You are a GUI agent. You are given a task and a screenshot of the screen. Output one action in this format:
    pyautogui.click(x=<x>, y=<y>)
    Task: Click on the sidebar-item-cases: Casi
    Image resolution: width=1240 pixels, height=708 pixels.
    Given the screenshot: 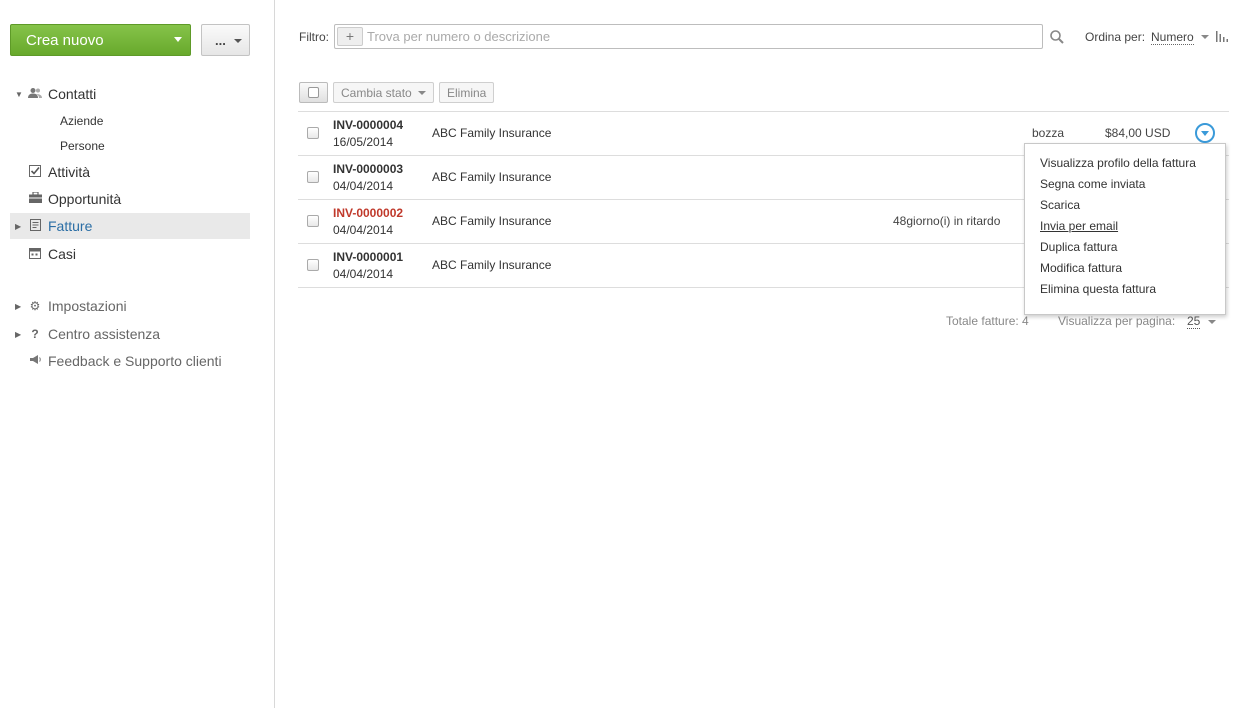 What is the action you would take?
    pyautogui.click(x=130, y=254)
    